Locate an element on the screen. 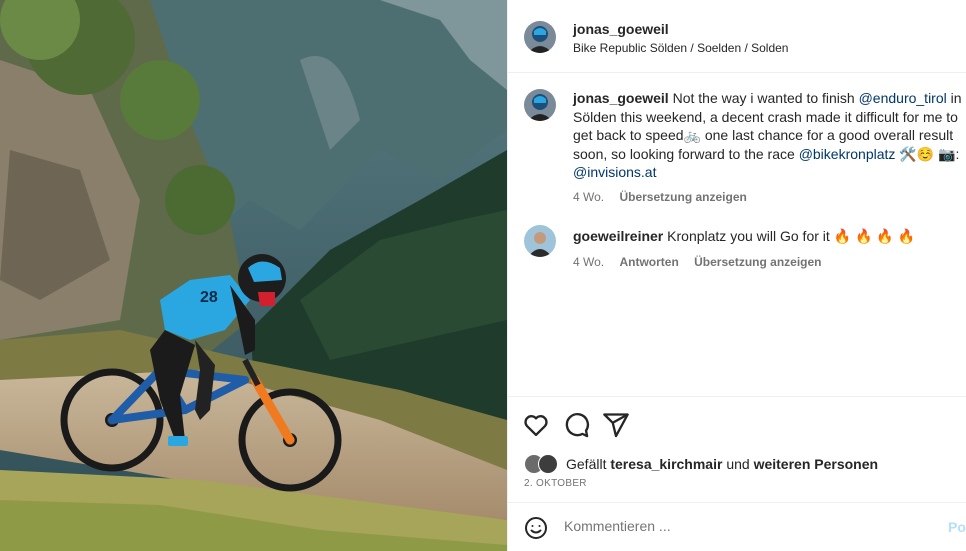 Image resolution: width=966 pixels, height=551 pixels. comment-composer: Posten is located at coordinates (737, 526).